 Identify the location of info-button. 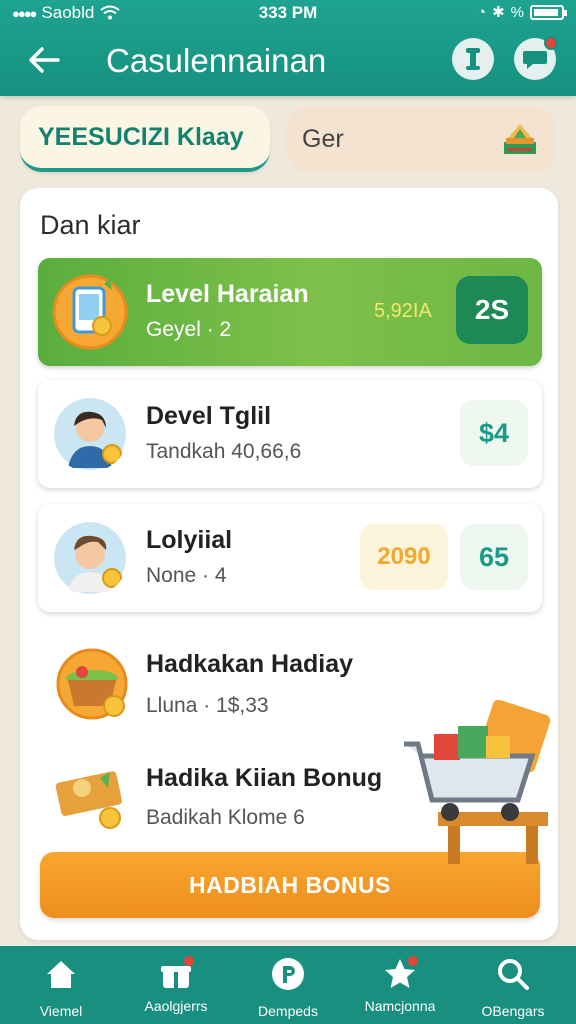
(473, 59).